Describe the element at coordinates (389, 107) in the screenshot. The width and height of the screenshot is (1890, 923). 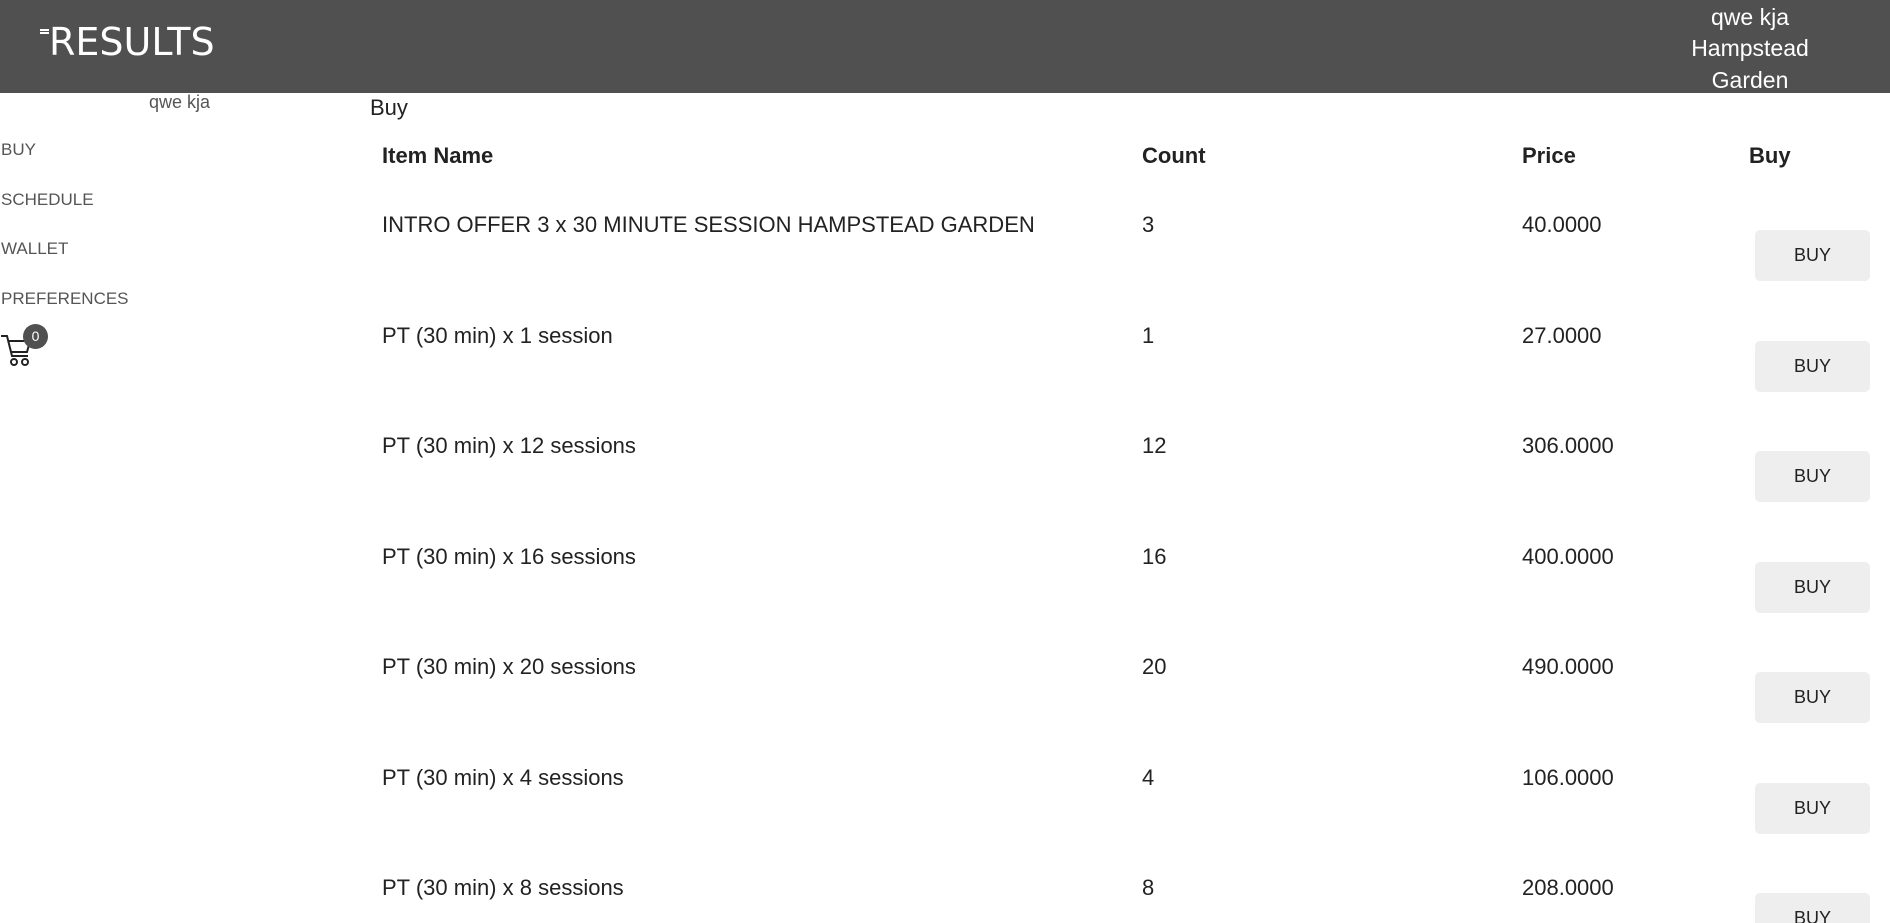
I see `page-title: Buy` at that location.